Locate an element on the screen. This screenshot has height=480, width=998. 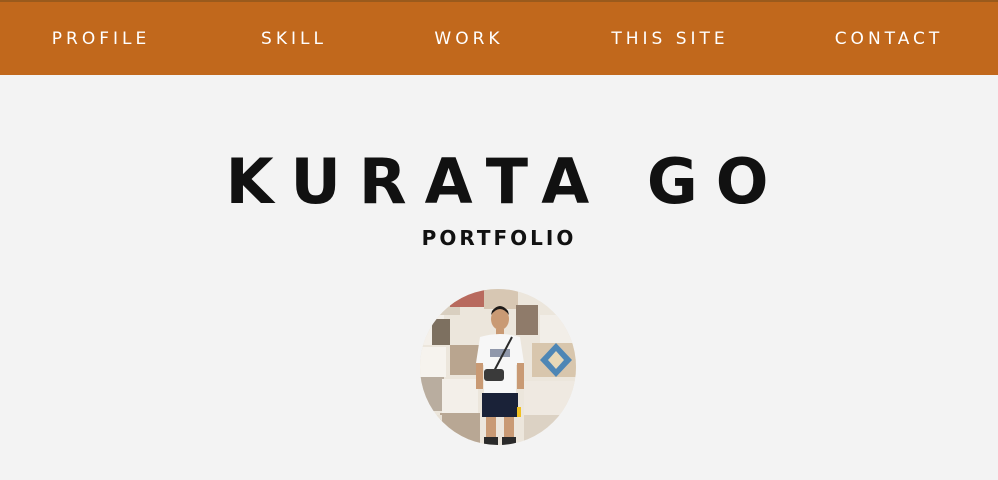
nav-item-profile: PROFILE is located at coordinates (101, 39).